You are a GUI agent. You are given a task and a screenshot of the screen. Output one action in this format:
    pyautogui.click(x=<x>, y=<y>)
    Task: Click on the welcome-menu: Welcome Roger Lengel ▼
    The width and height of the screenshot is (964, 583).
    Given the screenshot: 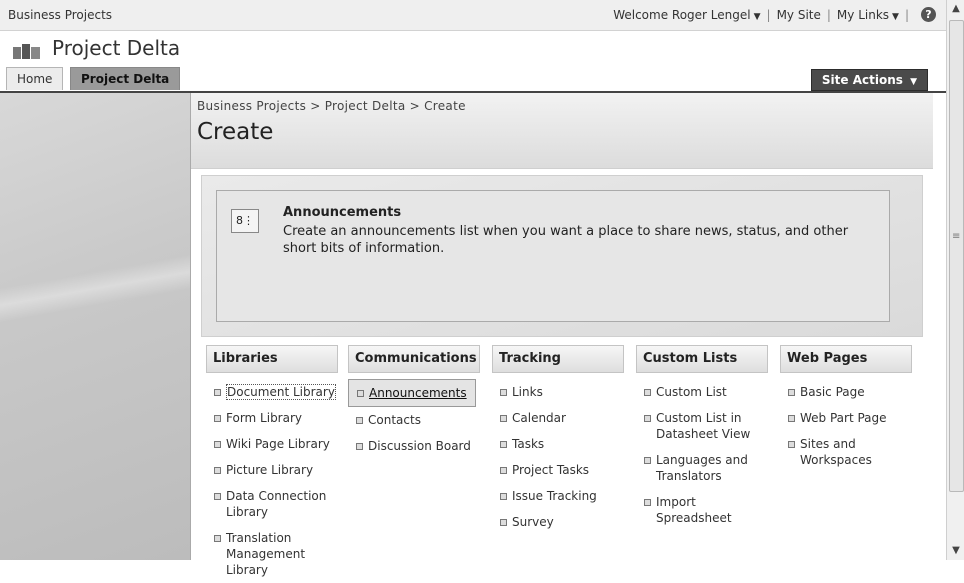 What is the action you would take?
    pyautogui.click(x=686, y=15)
    